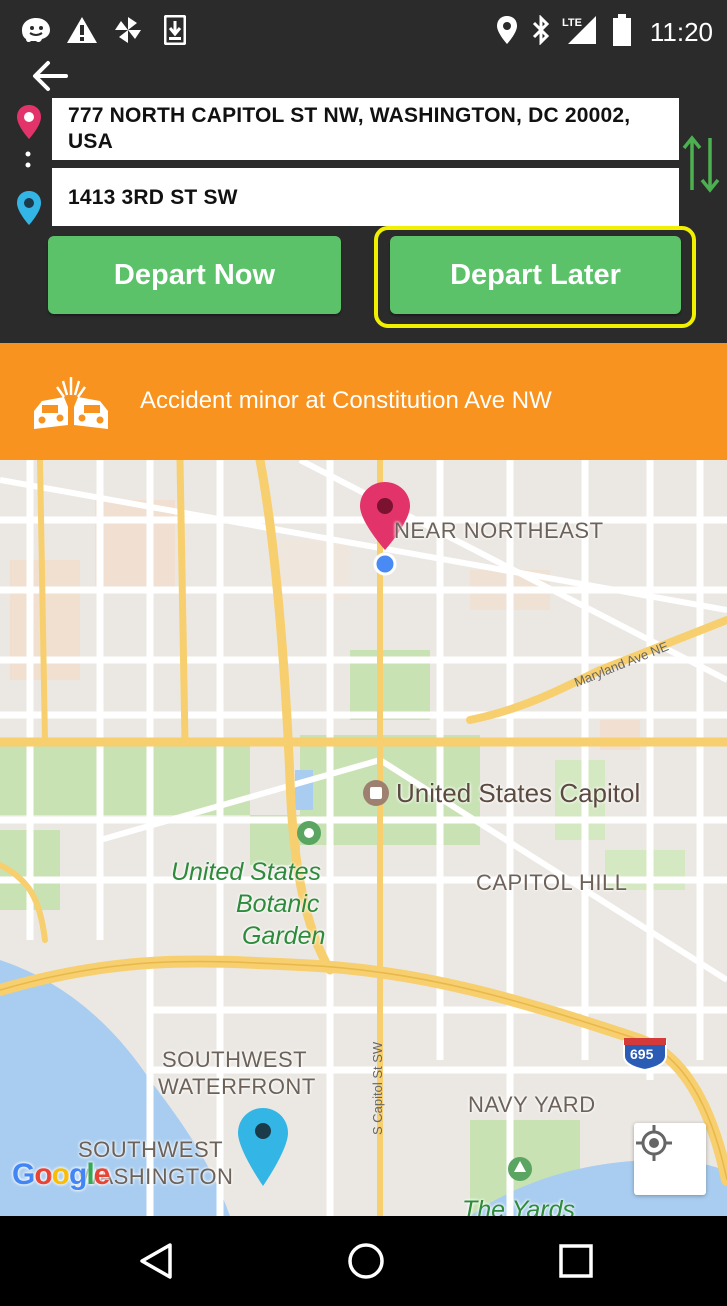 The height and width of the screenshot is (1306, 727). I want to click on signal-icon: LTE, so click(580, 30).